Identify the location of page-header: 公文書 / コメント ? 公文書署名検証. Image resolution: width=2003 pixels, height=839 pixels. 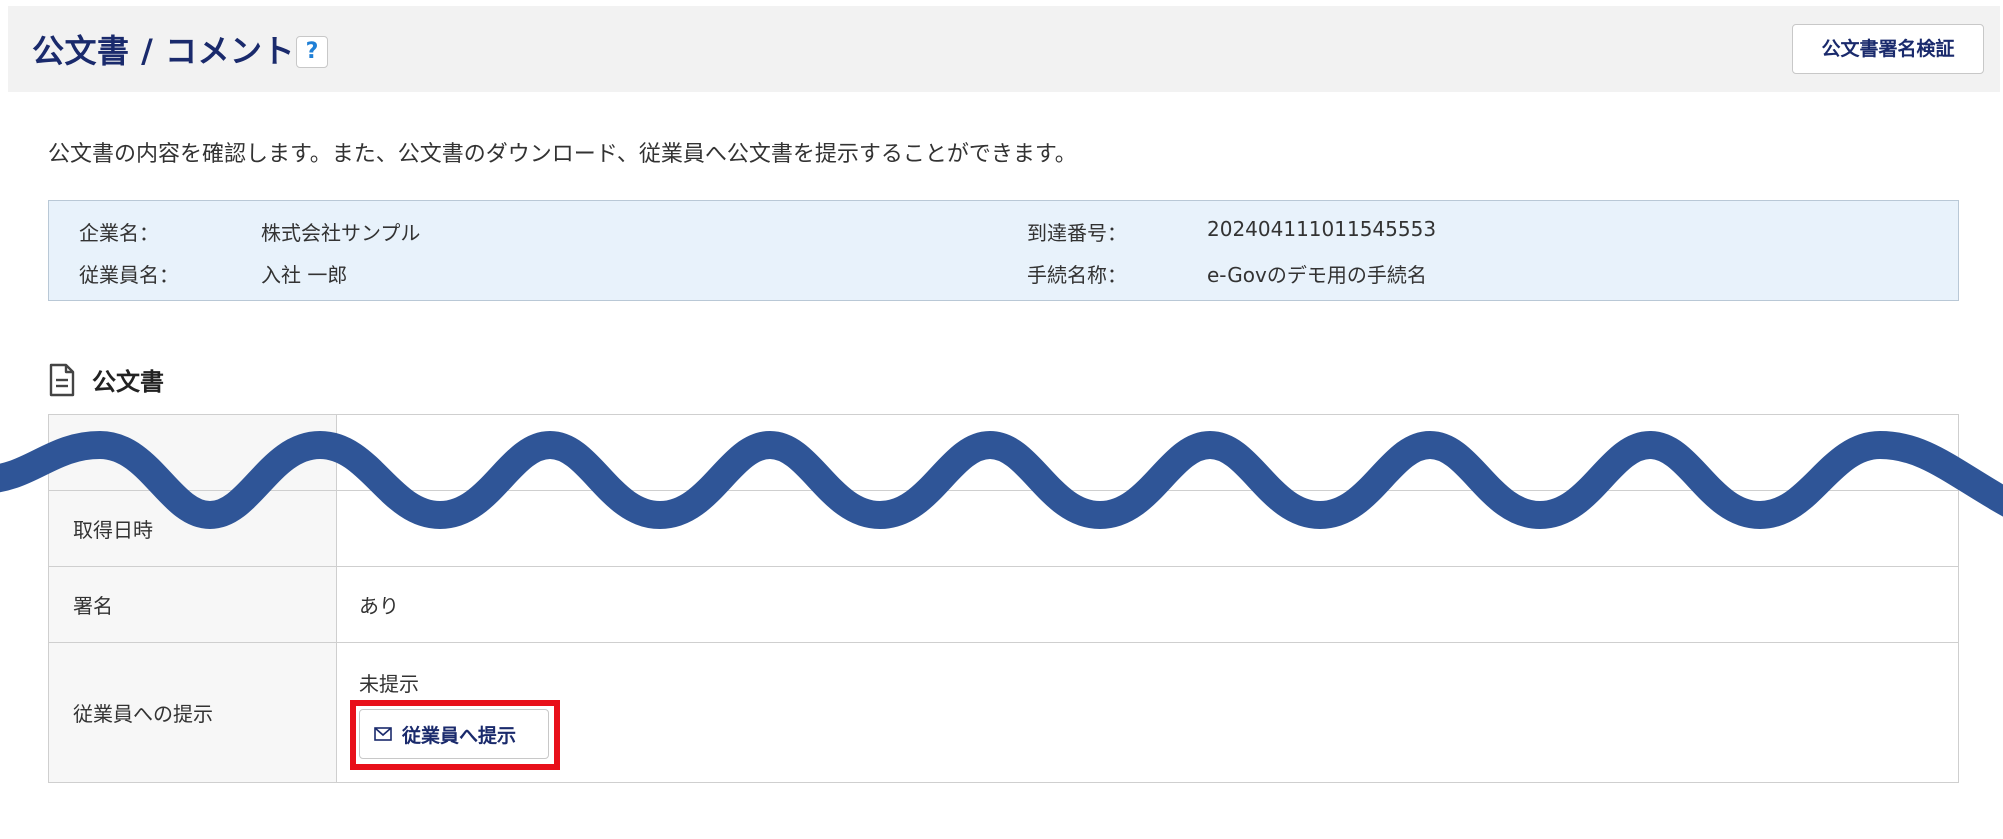
(1004, 49).